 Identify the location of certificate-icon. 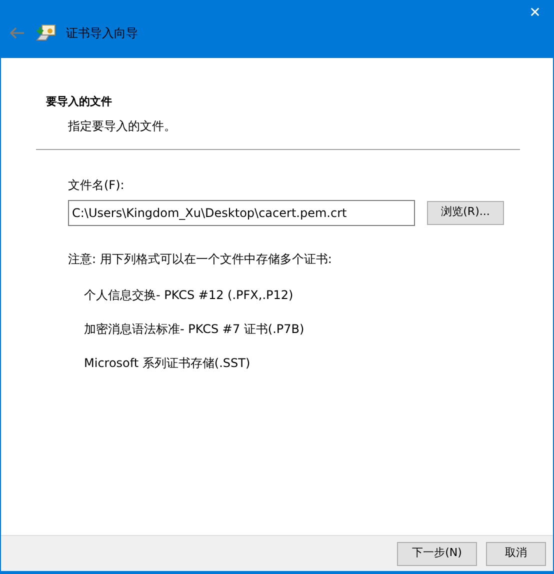
(46, 33).